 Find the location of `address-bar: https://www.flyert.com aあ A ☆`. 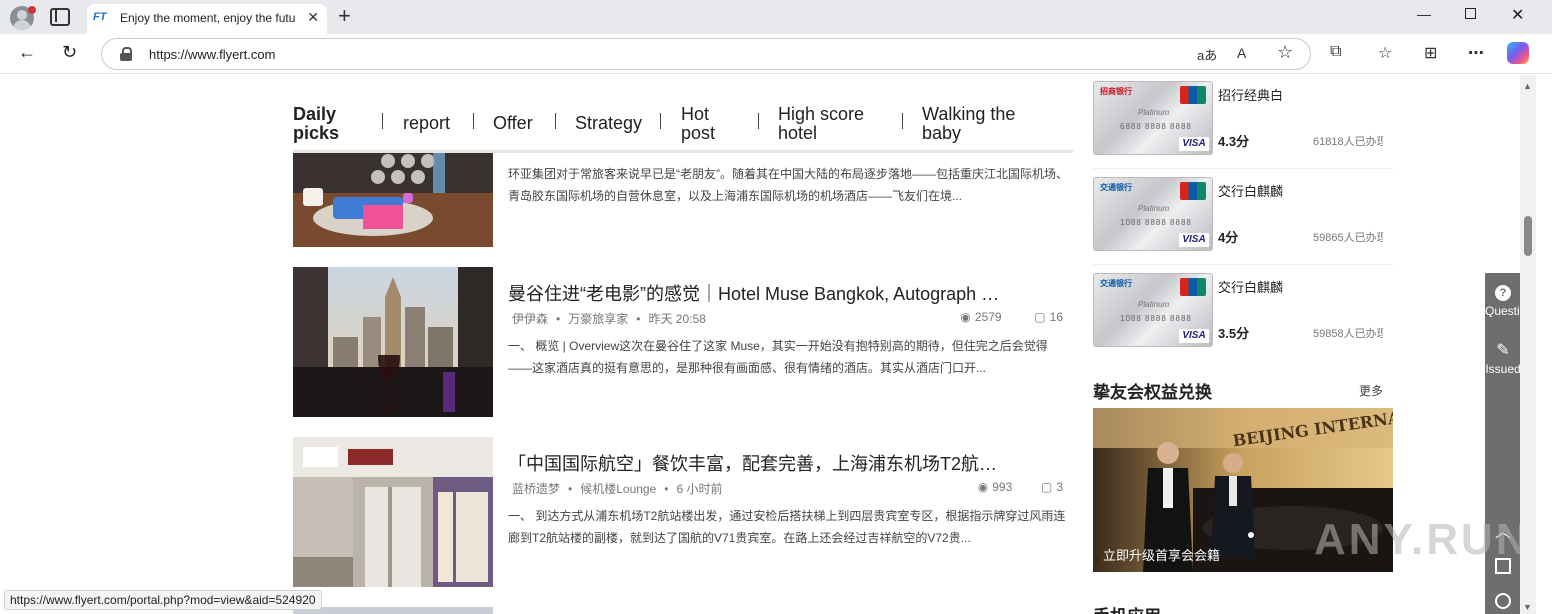

address-bar: https://www.flyert.com aあ A ☆ is located at coordinates (706, 54).